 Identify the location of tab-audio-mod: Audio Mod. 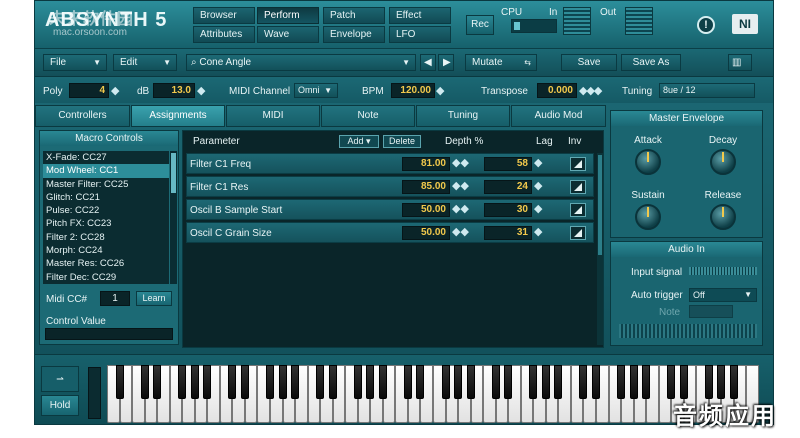
(558, 116).